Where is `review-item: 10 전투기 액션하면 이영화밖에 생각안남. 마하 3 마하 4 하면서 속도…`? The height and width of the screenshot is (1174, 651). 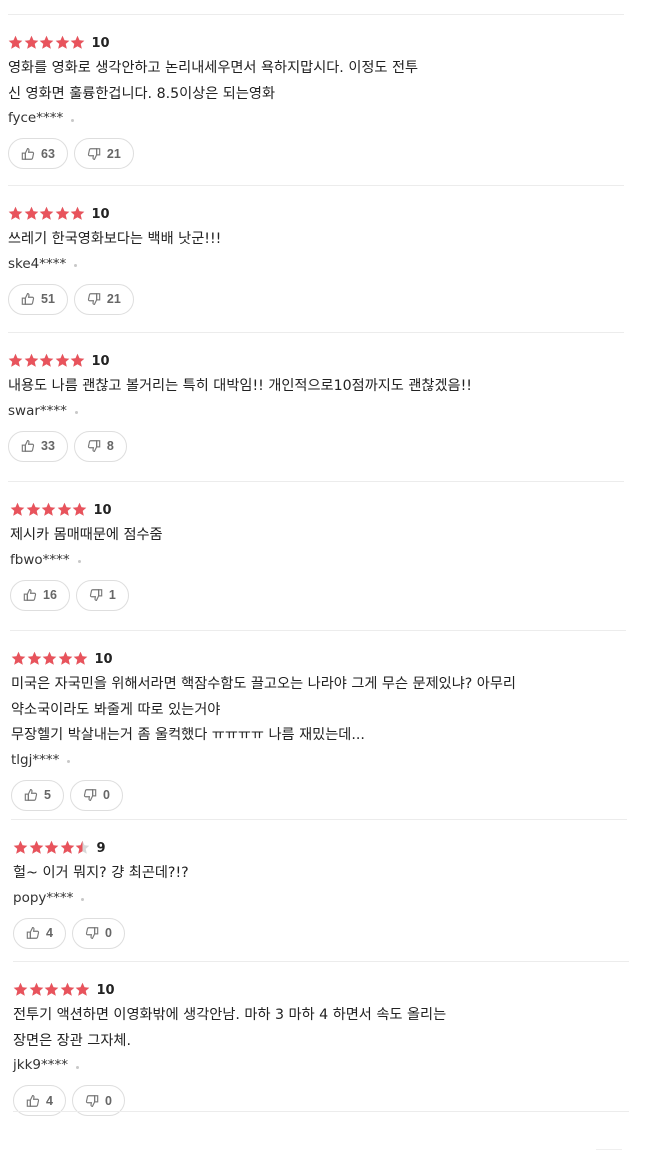
review-item: 10 전투기 액션하면 이영화밖에 생각안남. 마하 3 마하 4 하면서 속도… is located at coordinates (321, 1039).